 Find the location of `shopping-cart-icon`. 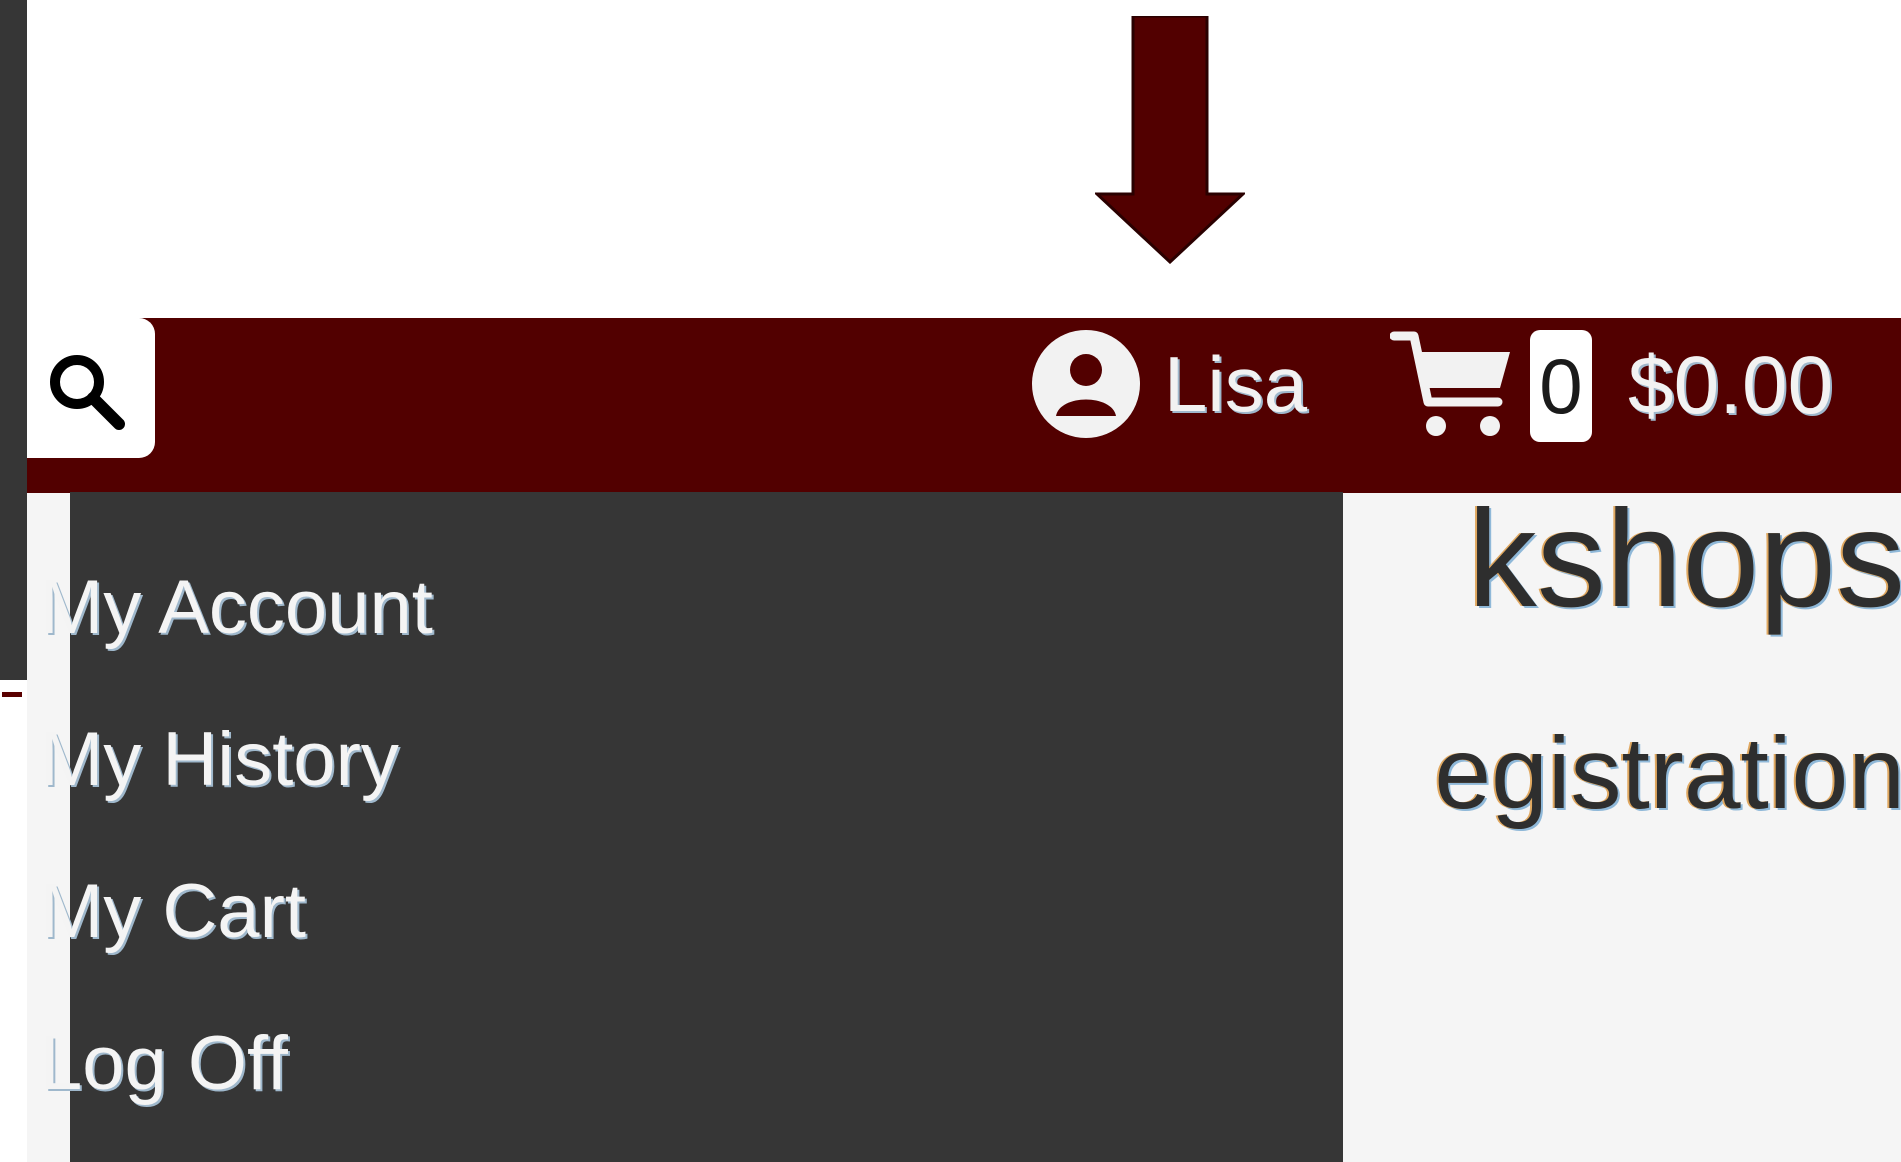

shopping-cart-icon is located at coordinates (1453, 386).